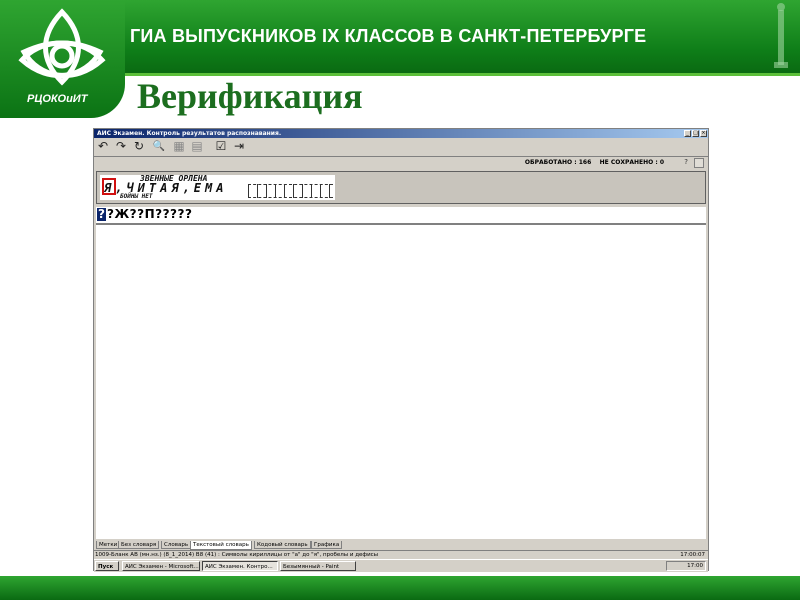 This screenshot has width=800, height=600. I want to click on current-char-highlight, so click(109, 186).